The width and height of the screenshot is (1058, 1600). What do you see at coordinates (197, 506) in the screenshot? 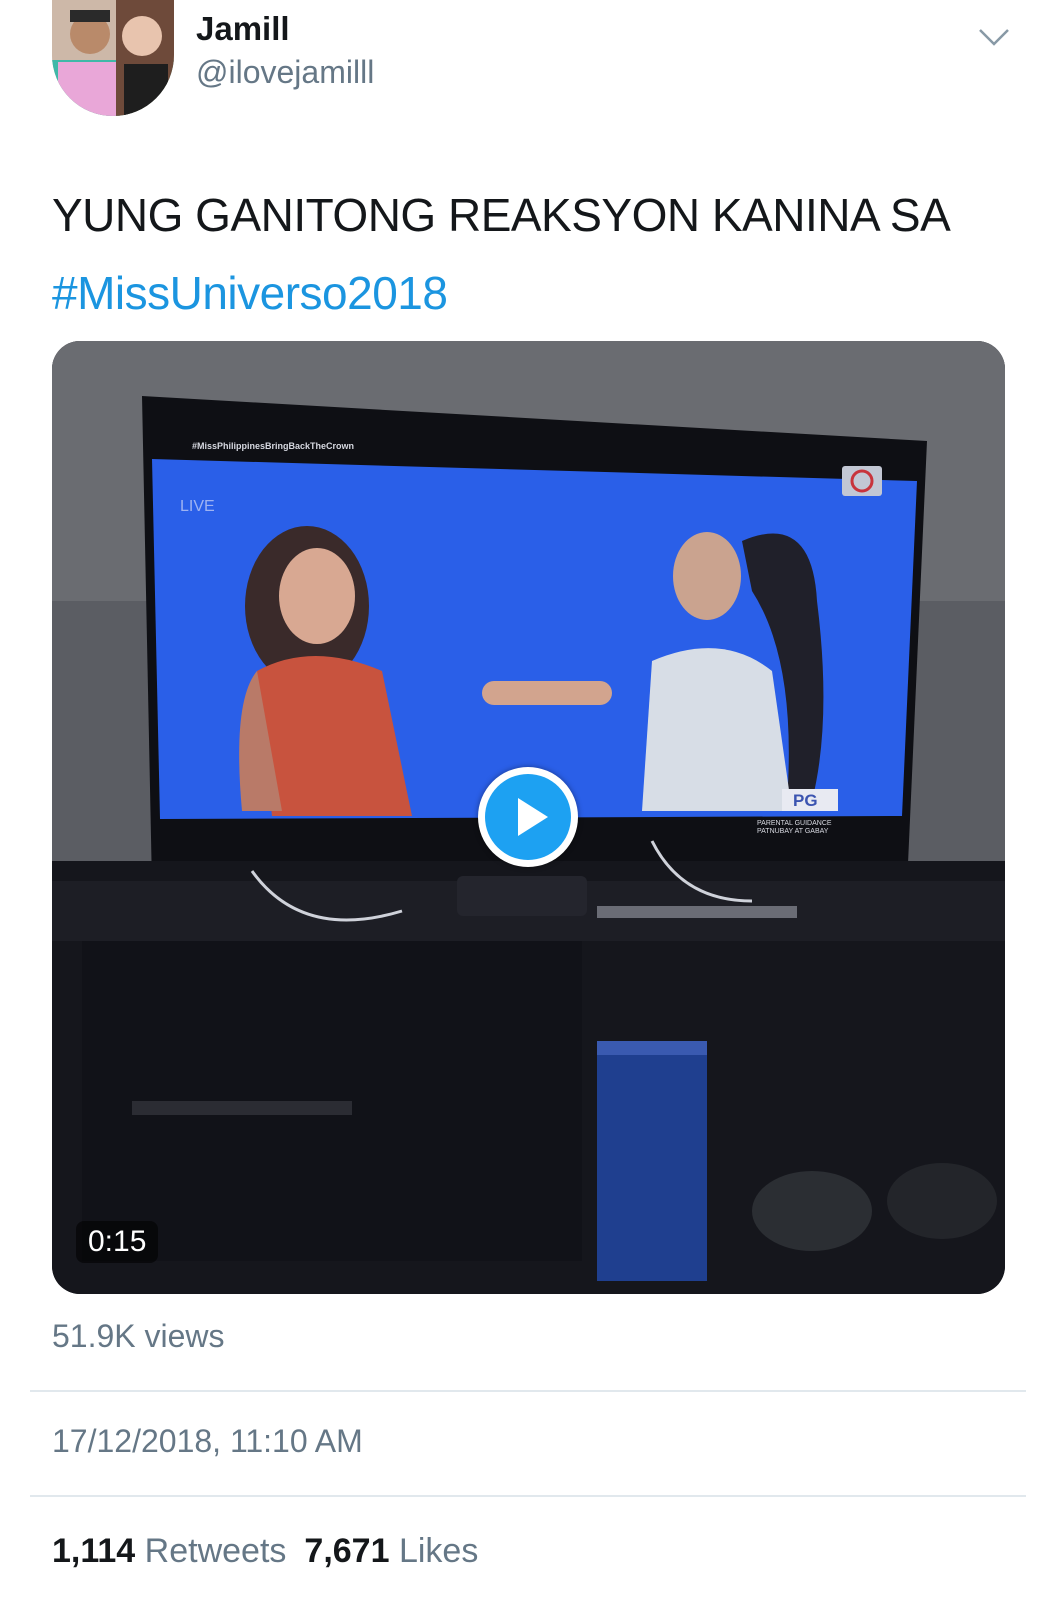
I see `live-label: LIVE` at bounding box center [197, 506].